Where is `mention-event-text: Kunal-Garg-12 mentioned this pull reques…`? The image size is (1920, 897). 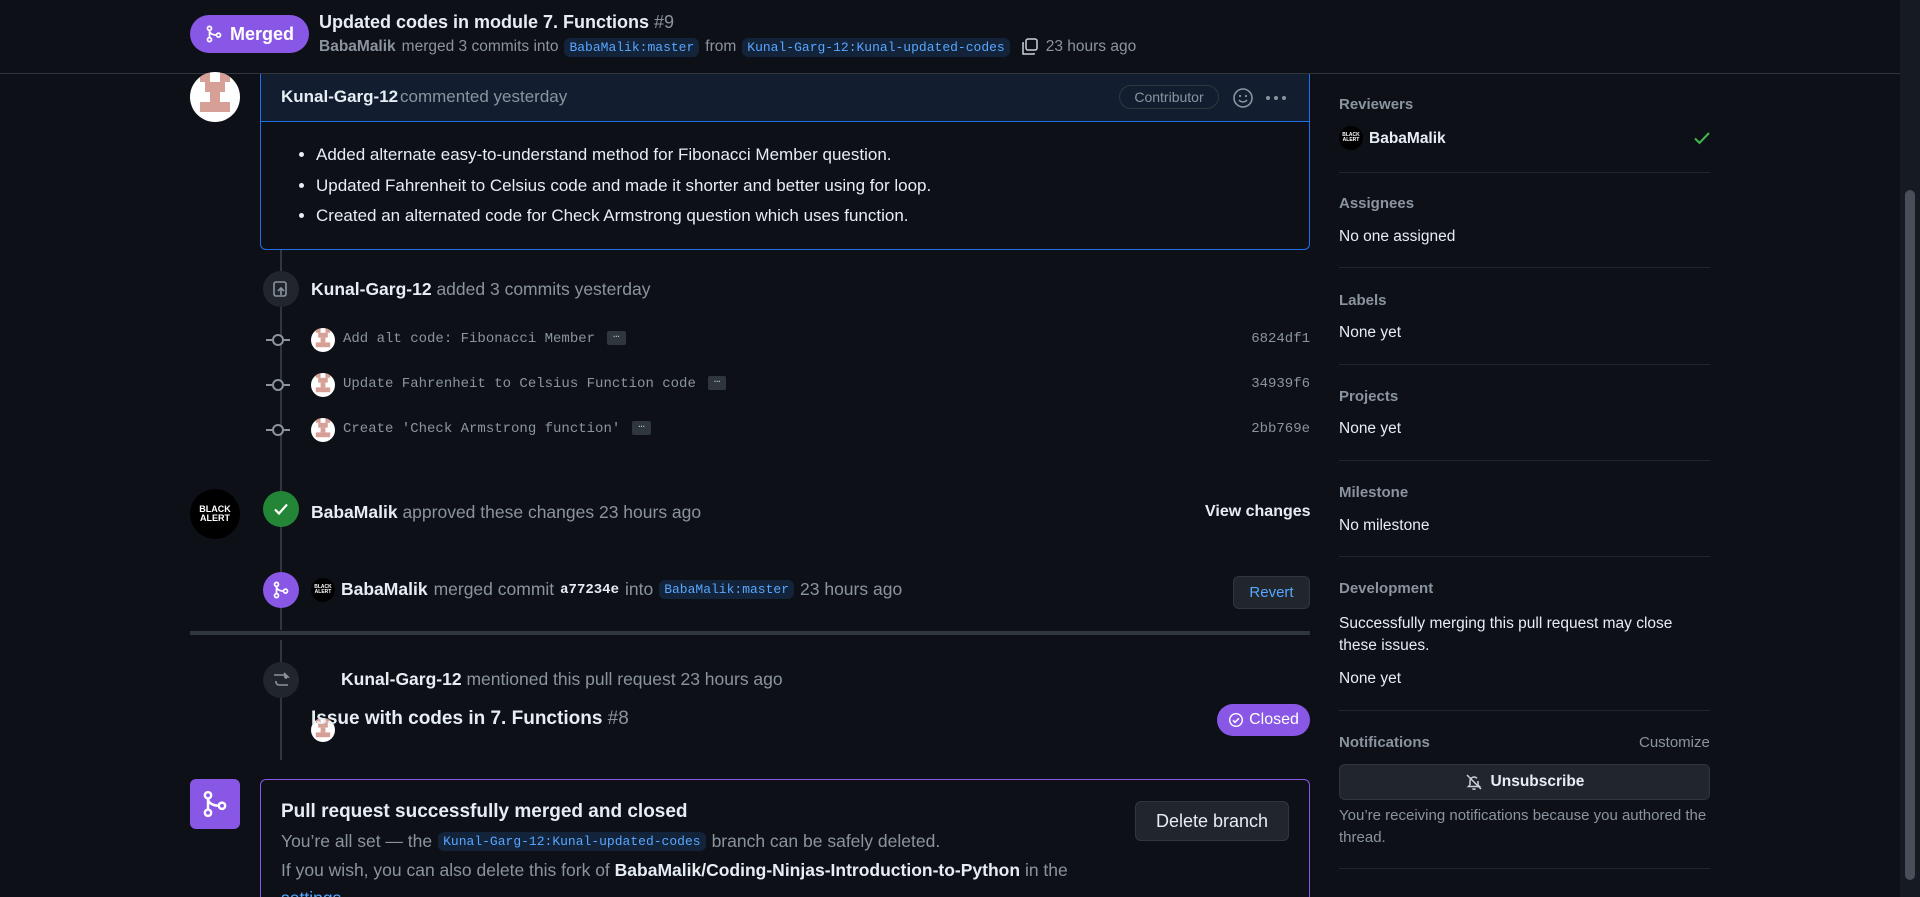
mention-event-text: Kunal-Garg-12 mentioned this pull reques… is located at coordinates (562, 679).